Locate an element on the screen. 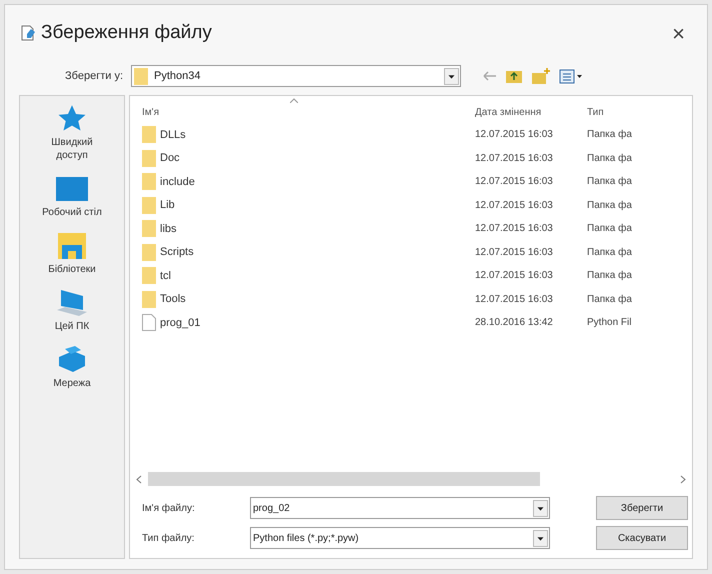  library-icon is located at coordinates (72, 246).